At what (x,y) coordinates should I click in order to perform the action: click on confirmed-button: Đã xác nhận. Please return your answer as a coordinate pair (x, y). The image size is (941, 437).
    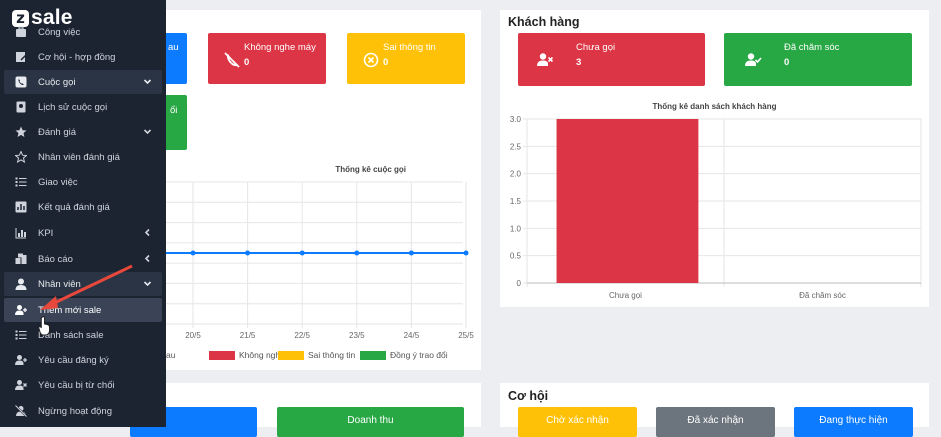
    Looking at the image, I should click on (715, 422).